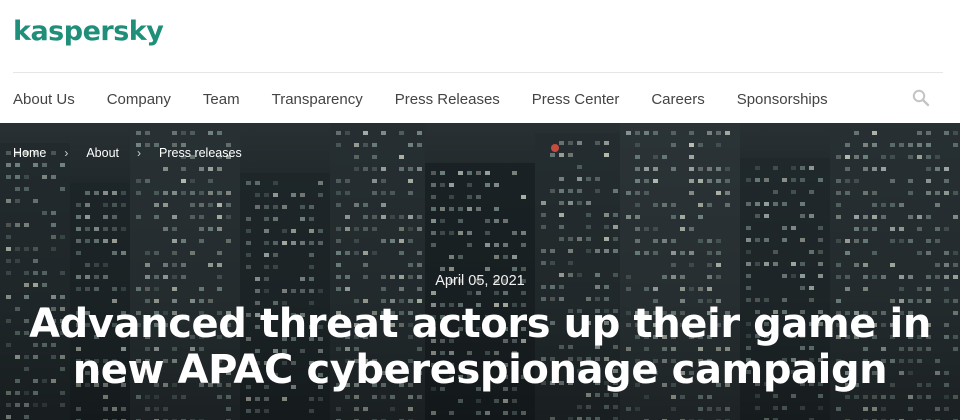  Describe the element at coordinates (88, 31) in the screenshot. I see `kaspersky-logo: kaspersky` at that location.